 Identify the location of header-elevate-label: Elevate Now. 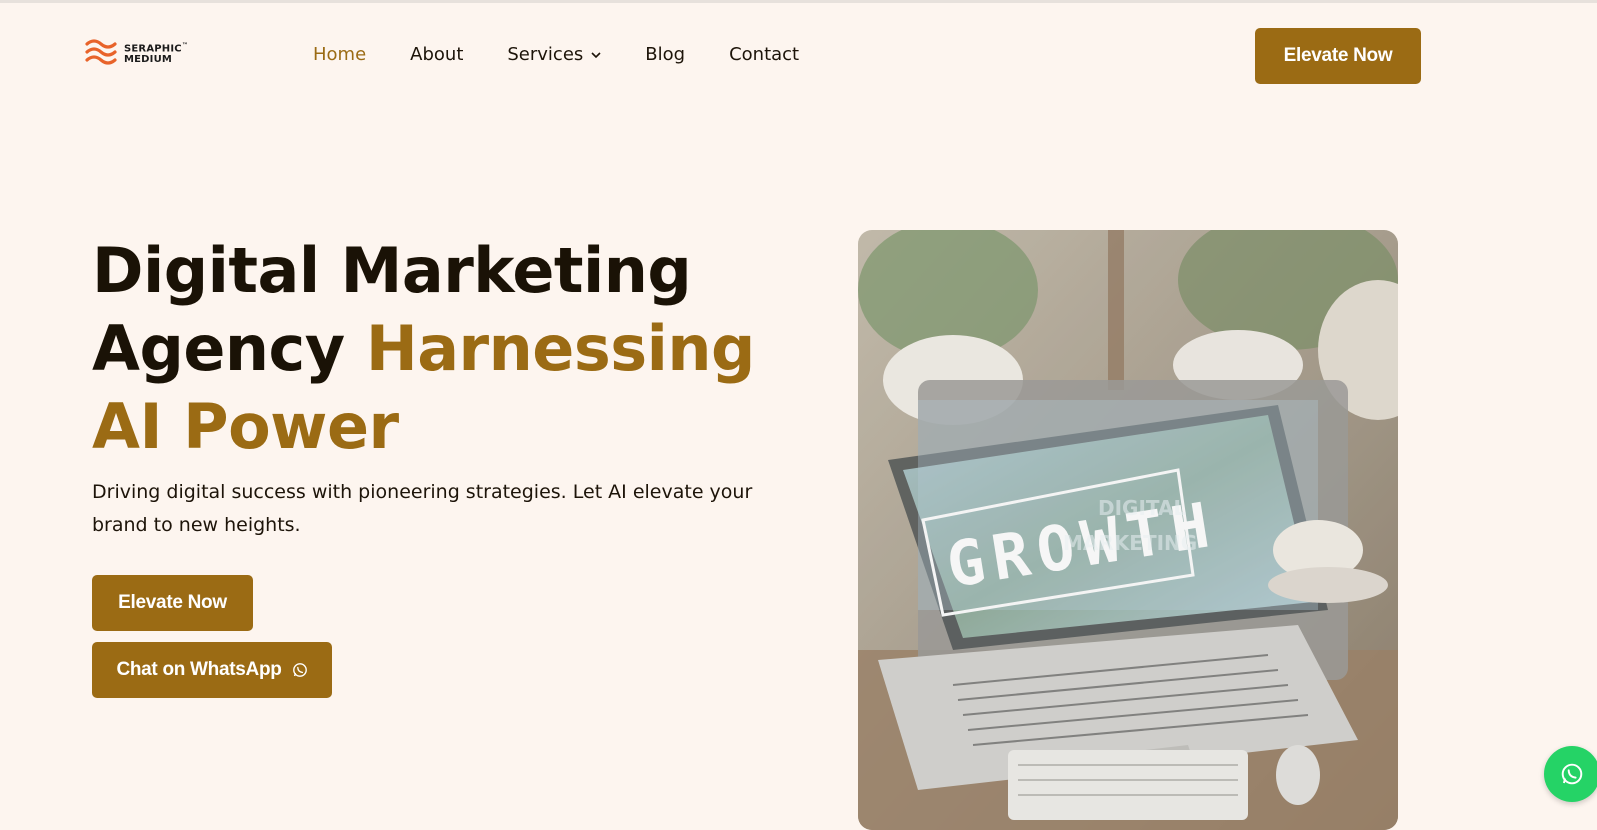
(1338, 55).